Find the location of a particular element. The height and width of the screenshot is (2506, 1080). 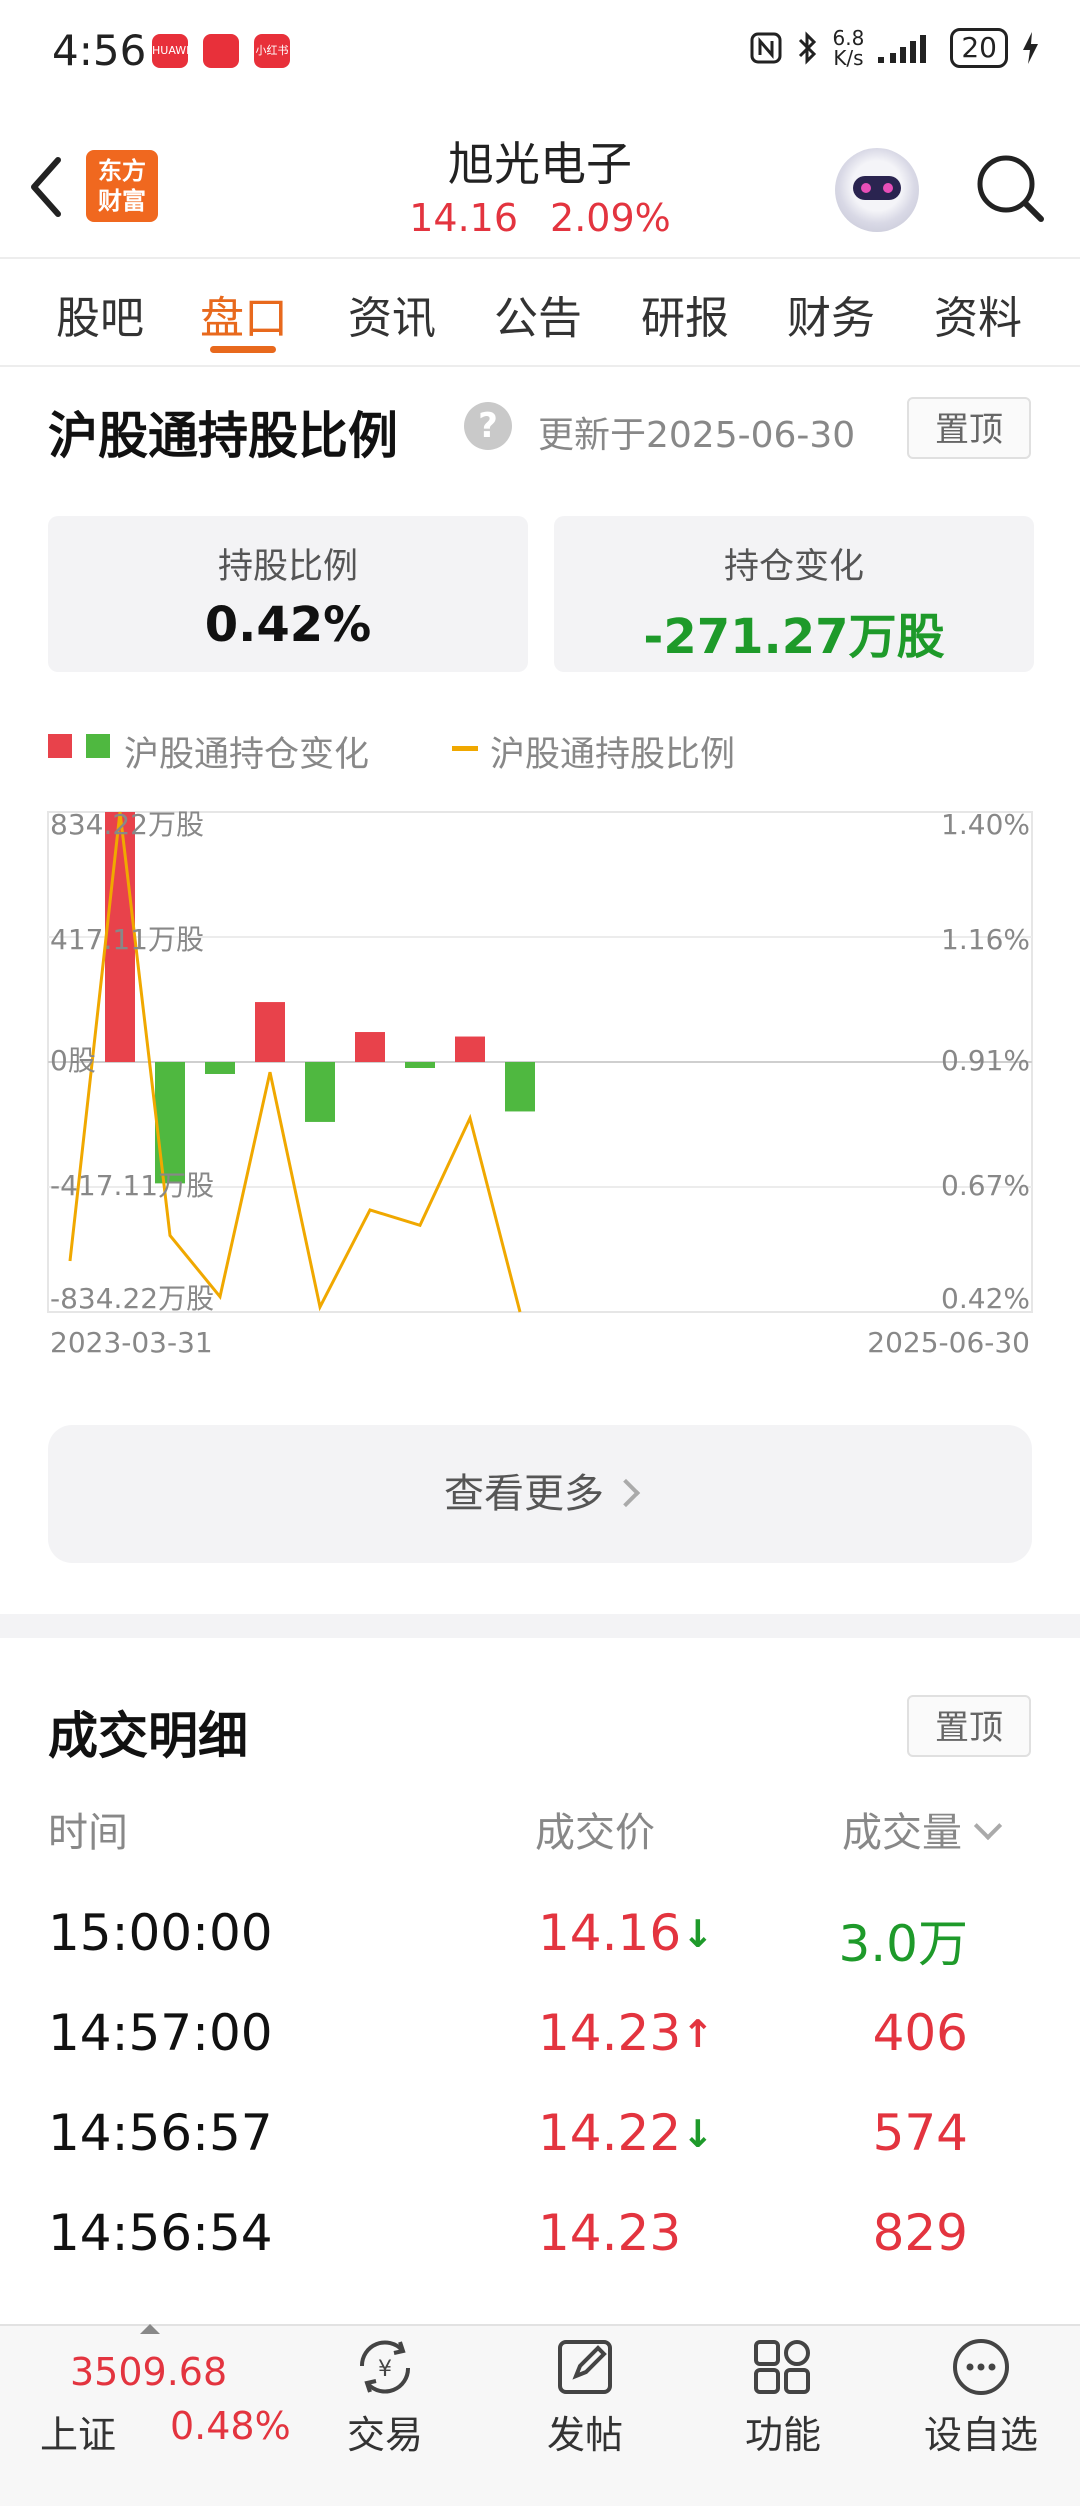

y-right-tick: 1.16% is located at coordinates (985, 939).